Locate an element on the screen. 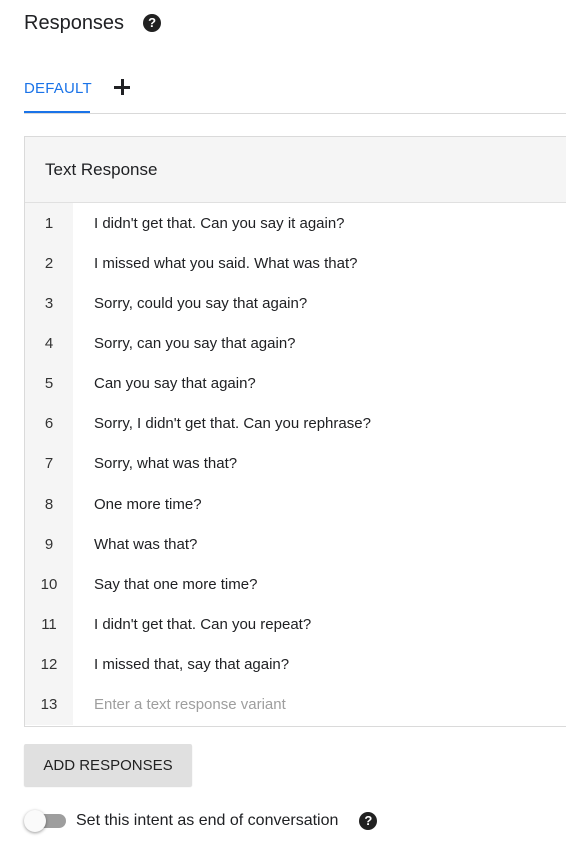 This screenshot has width=566, height=851. response-row: 3 Sorry, could you say that again? is located at coordinates (295, 303).